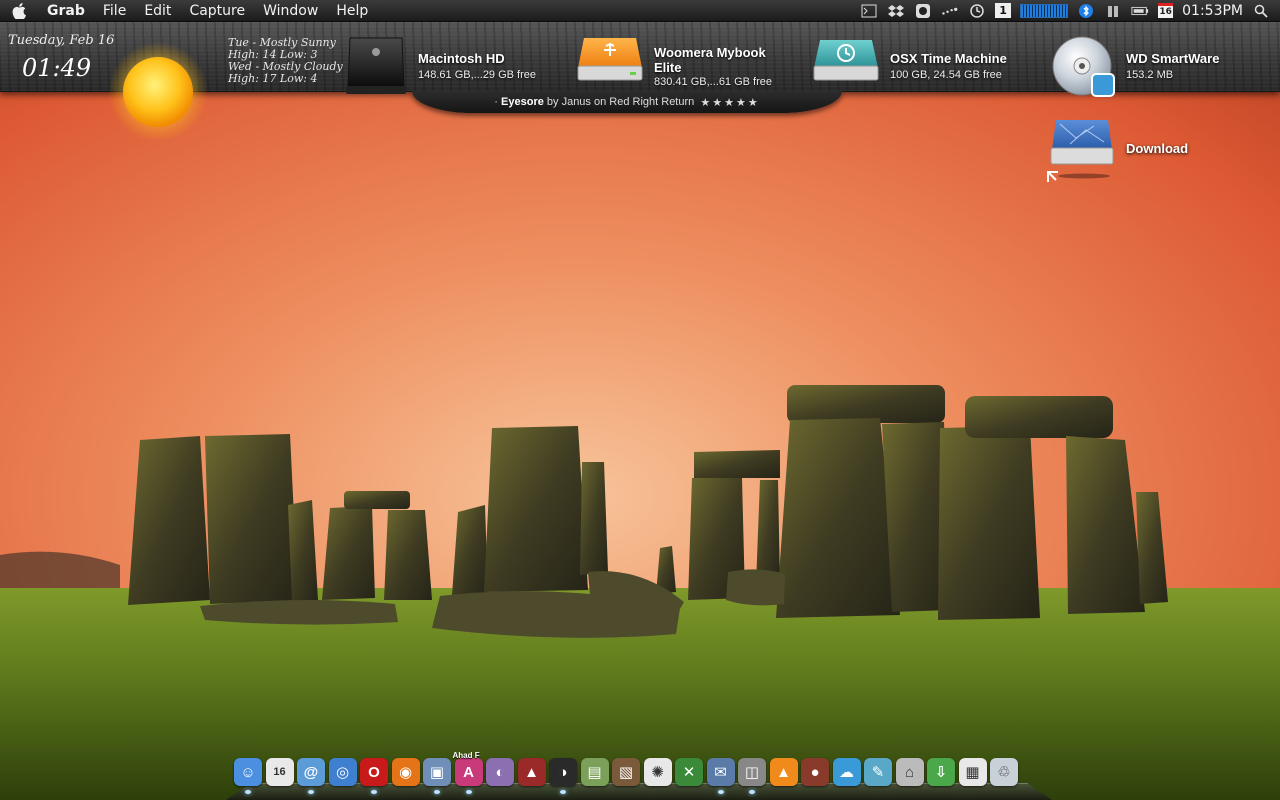 The width and height of the screenshot is (1280, 800). I want to click on domo-icon: ●, so click(815, 772).